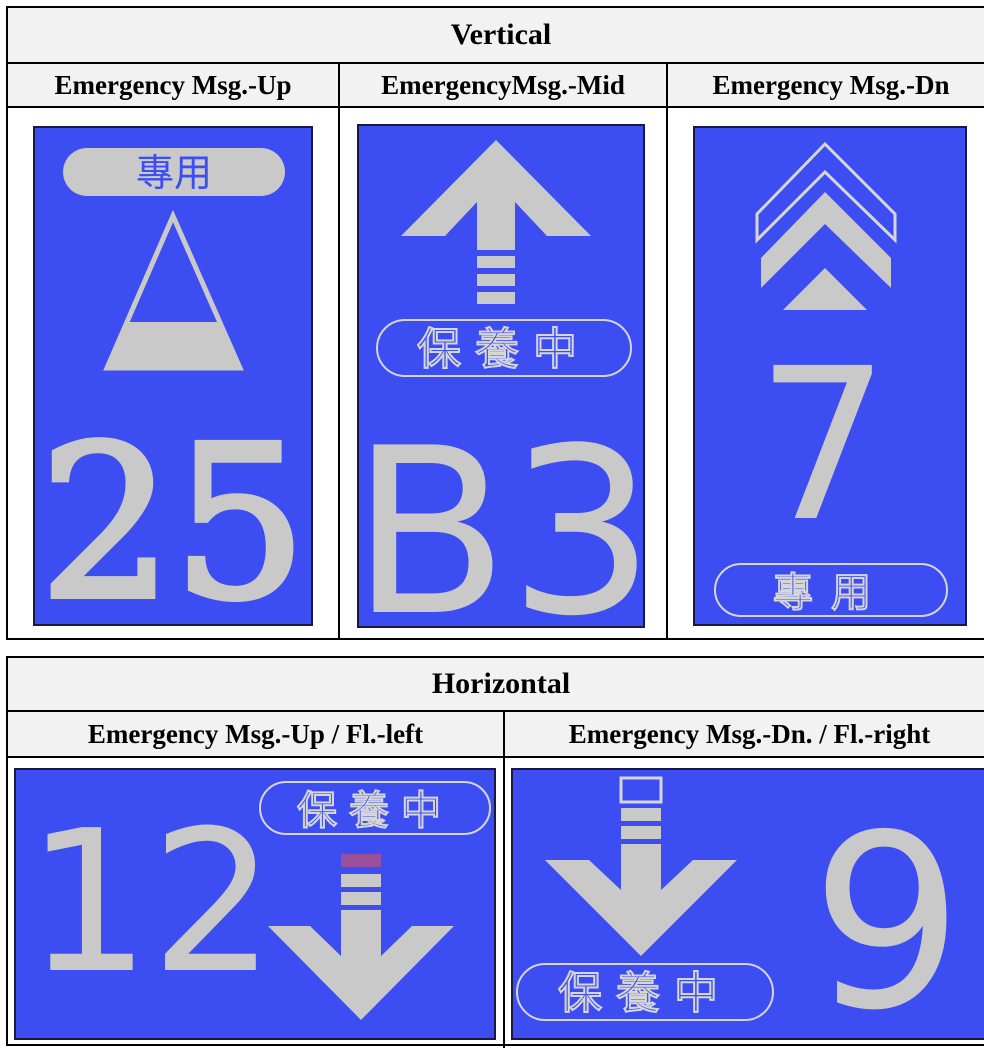  Describe the element at coordinates (504, 85) in the screenshot. I see `column-header-mid: EmergencyMsg.-Mid` at that location.